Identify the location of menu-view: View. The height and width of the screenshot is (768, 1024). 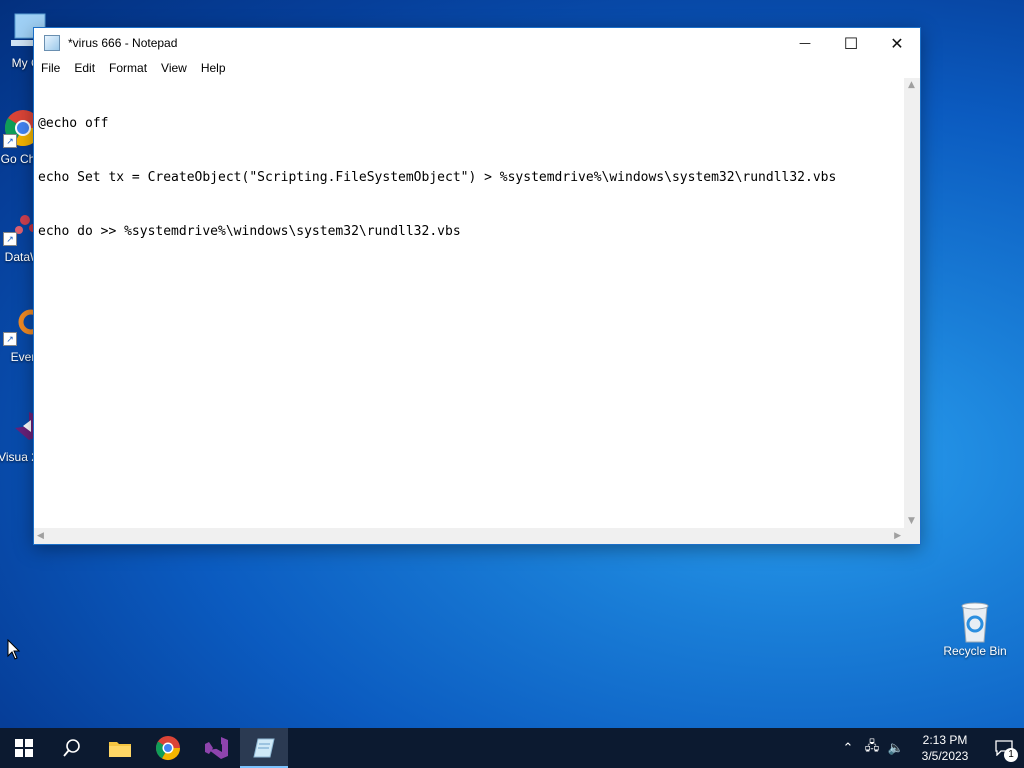
(174, 68).